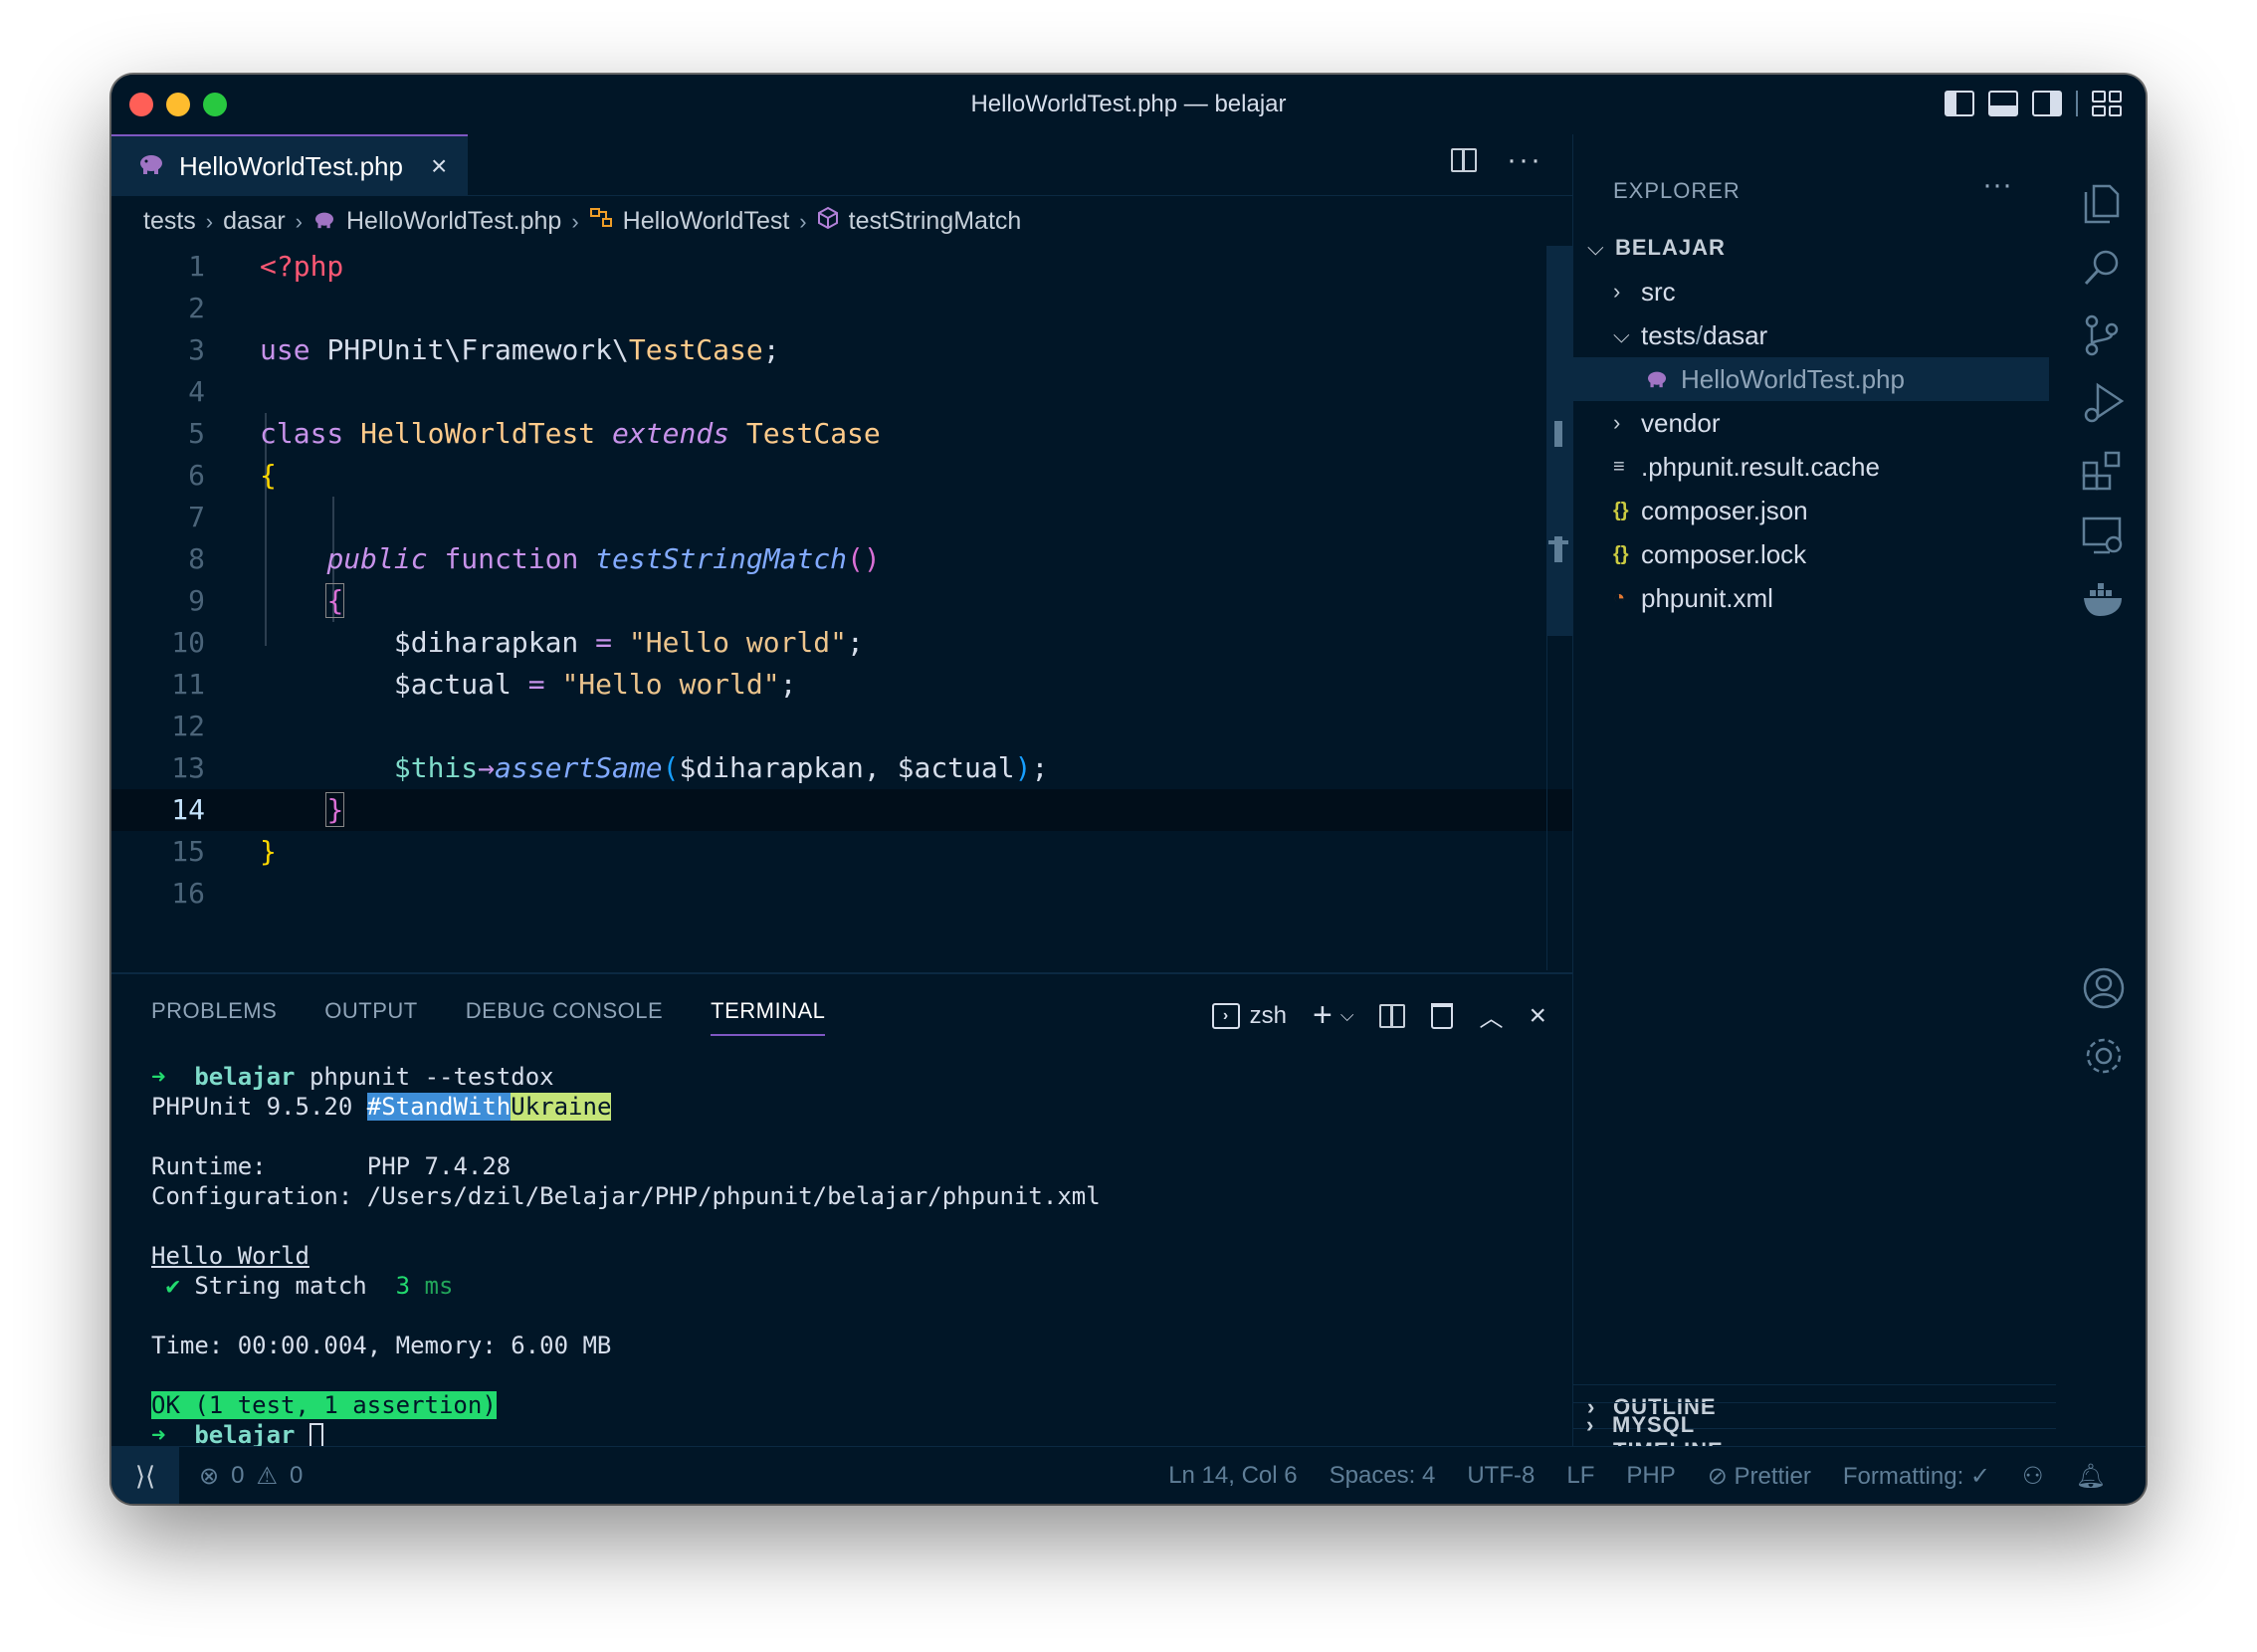 This screenshot has width=2257, height=1652. What do you see at coordinates (2103, 987) in the screenshot?
I see `account-icon` at bounding box center [2103, 987].